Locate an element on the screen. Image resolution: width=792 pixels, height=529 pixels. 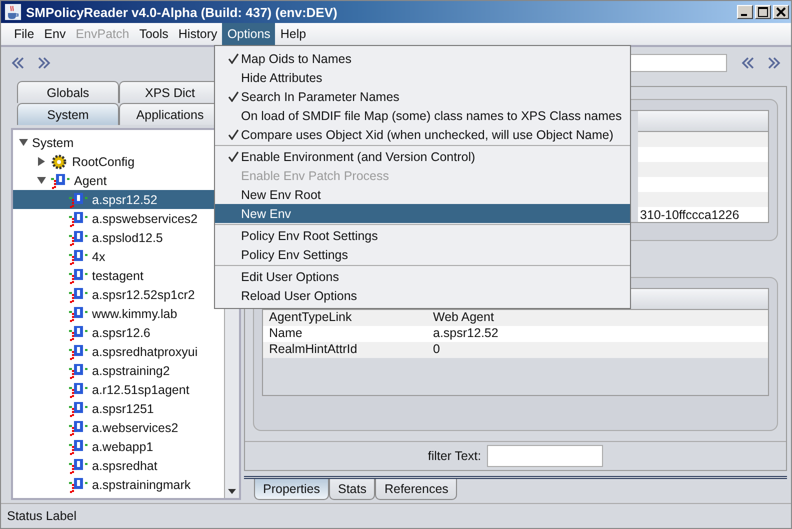
tree-item: a.spstrainingmark is located at coordinates (118, 484).